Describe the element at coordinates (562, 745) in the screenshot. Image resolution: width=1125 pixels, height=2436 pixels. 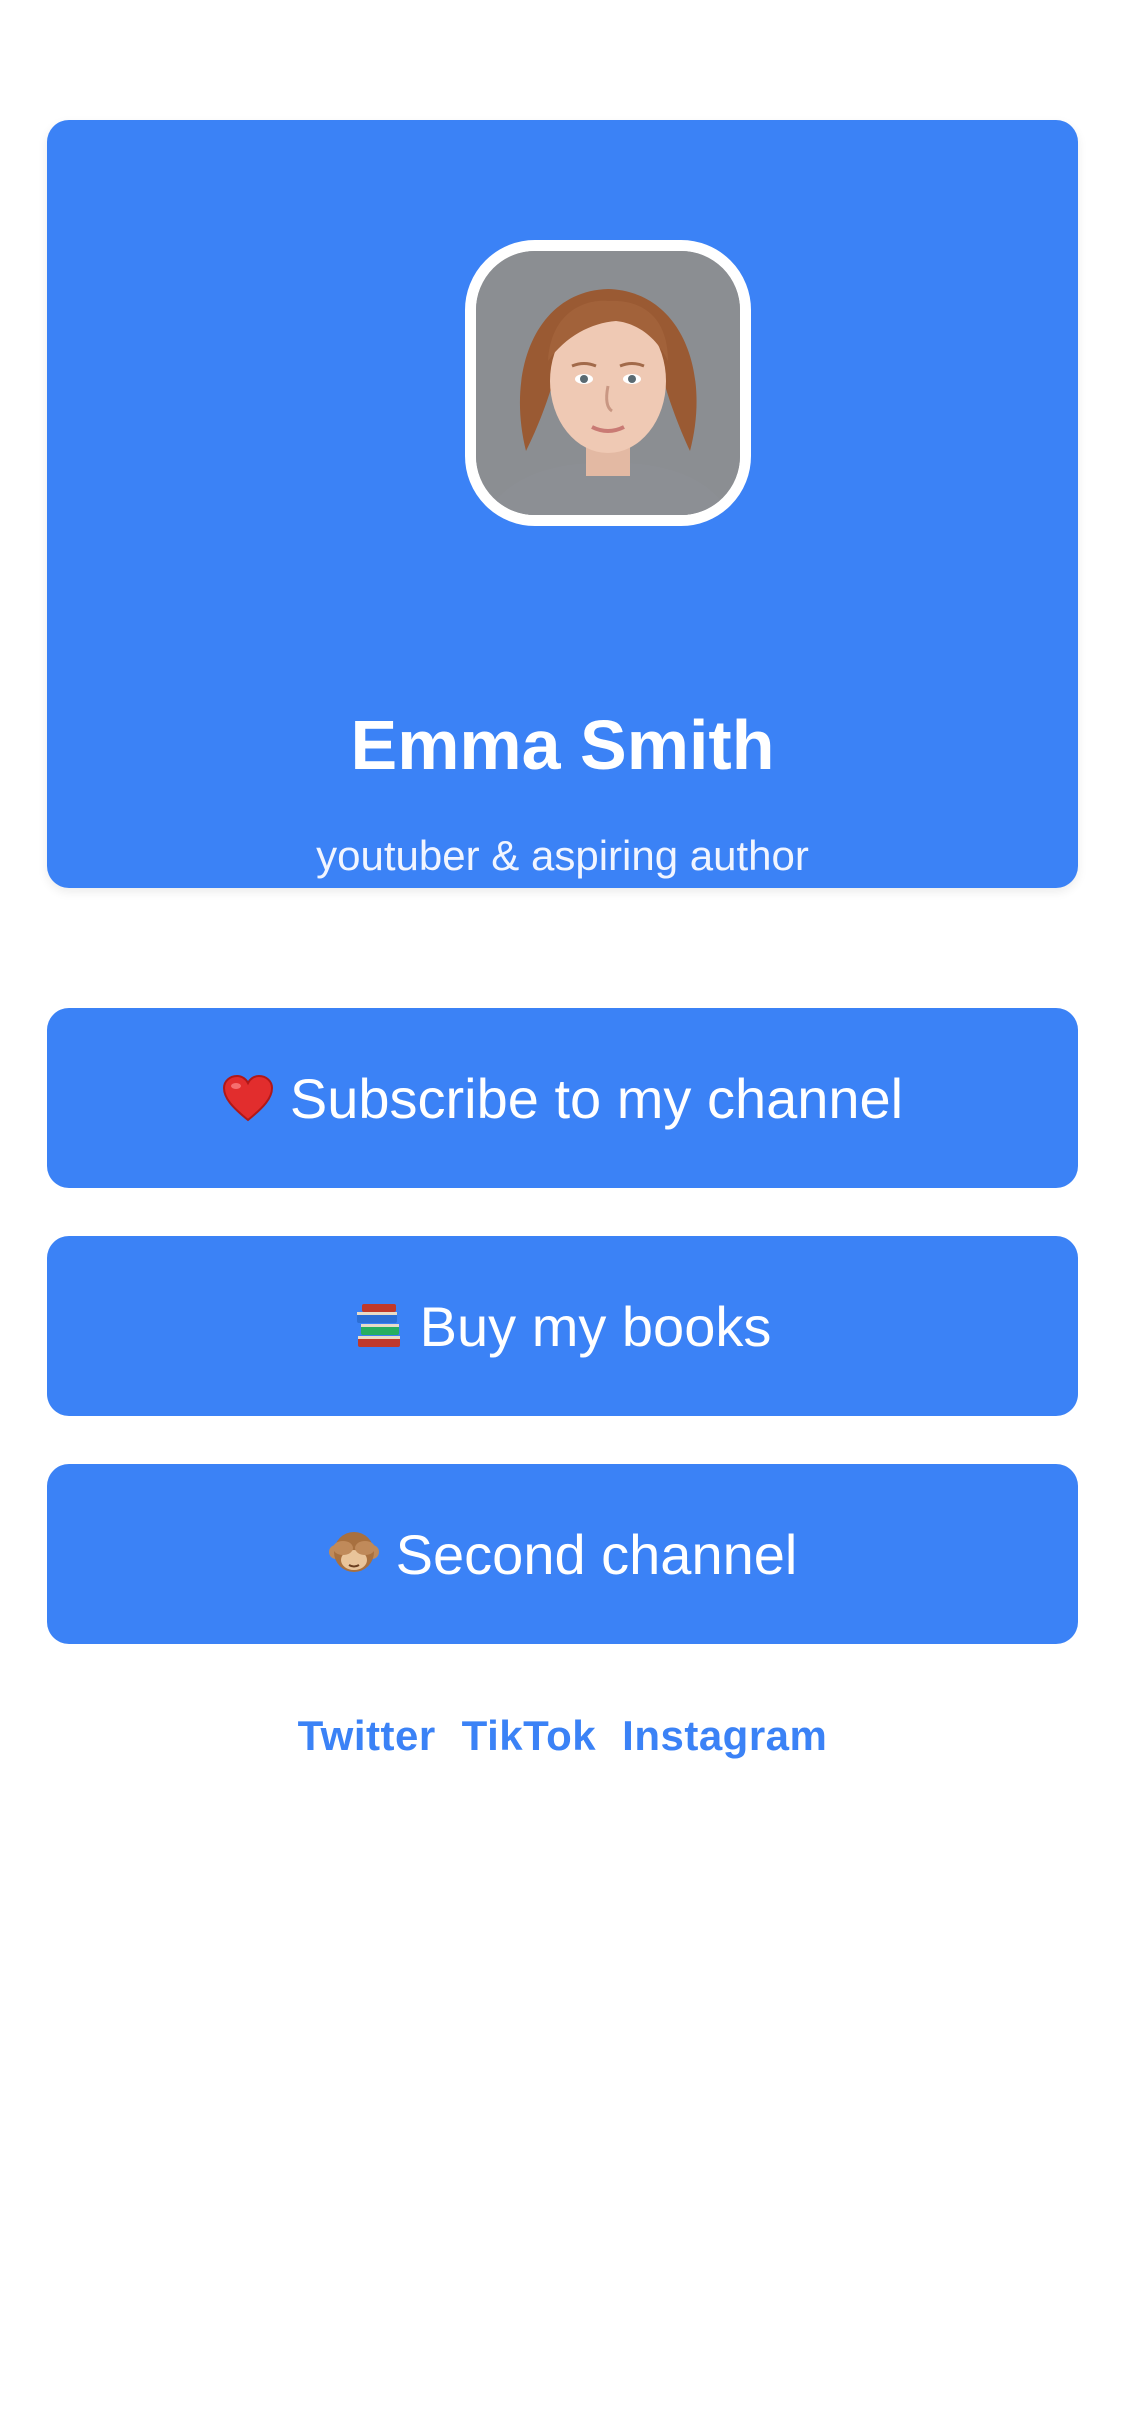
I see `profile-name: Emma Smith` at that location.